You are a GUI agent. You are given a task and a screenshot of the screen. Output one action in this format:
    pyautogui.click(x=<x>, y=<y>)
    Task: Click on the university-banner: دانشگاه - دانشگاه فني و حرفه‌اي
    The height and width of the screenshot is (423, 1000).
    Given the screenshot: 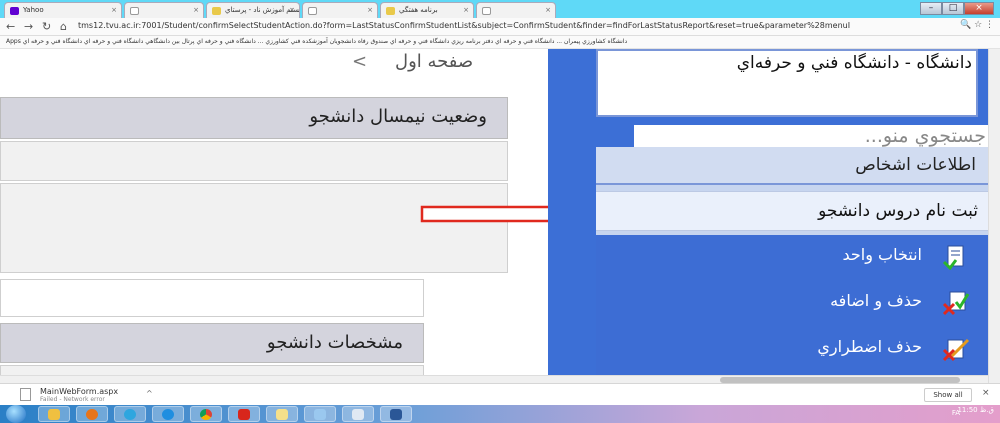 What is the action you would take?
    pyautogui.click(x=787, y=83)
    